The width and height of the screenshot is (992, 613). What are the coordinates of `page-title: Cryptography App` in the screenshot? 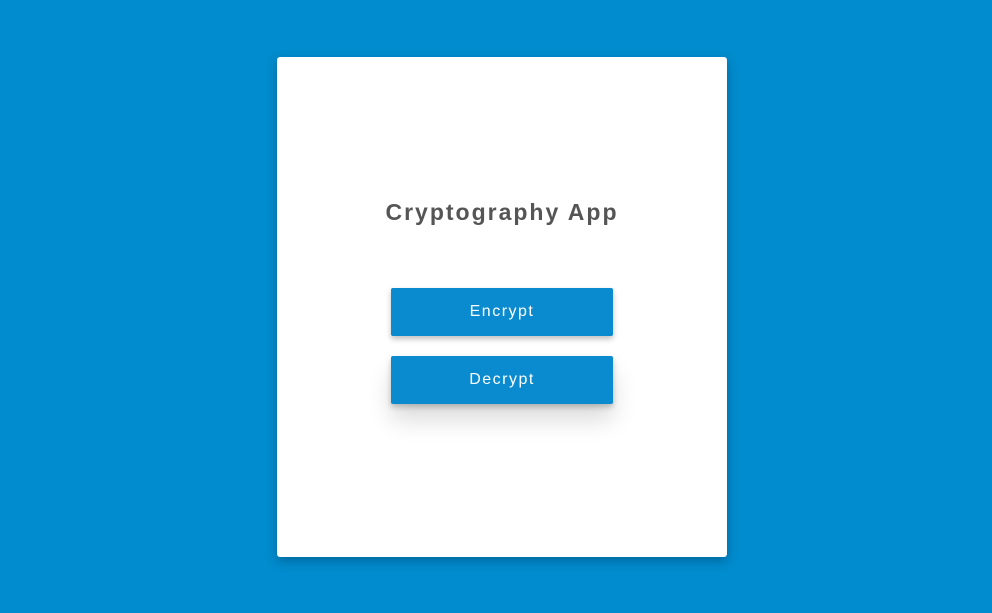 It's located at (502, 212).